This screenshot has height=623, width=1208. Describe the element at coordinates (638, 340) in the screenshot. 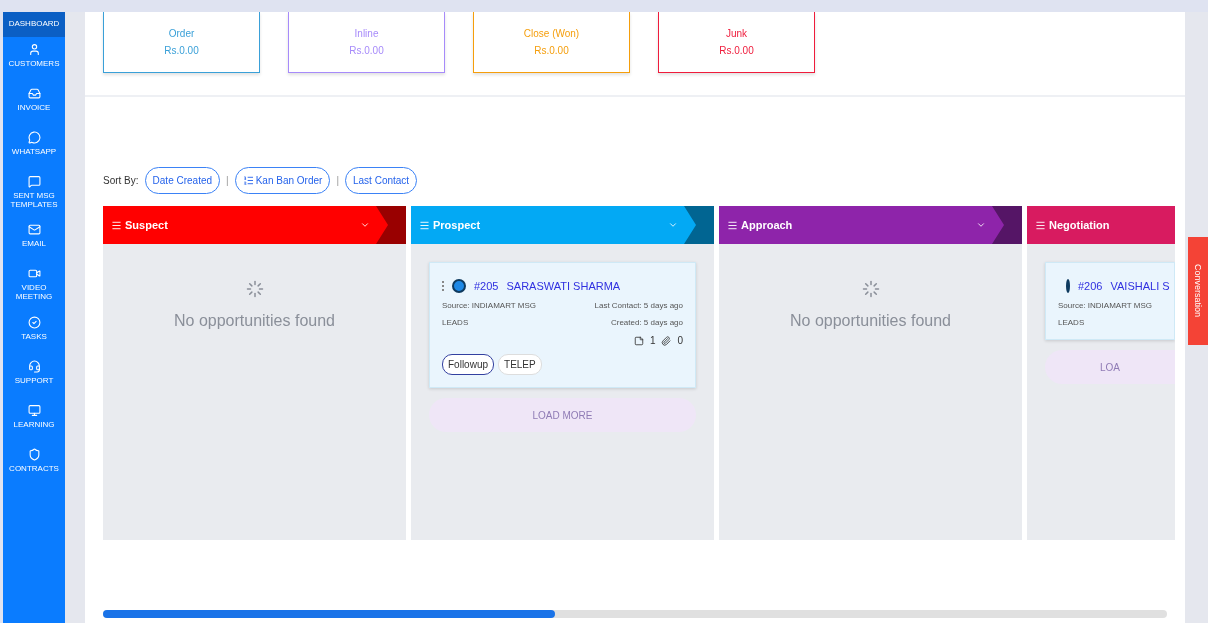

I see `note-icon` at that location.